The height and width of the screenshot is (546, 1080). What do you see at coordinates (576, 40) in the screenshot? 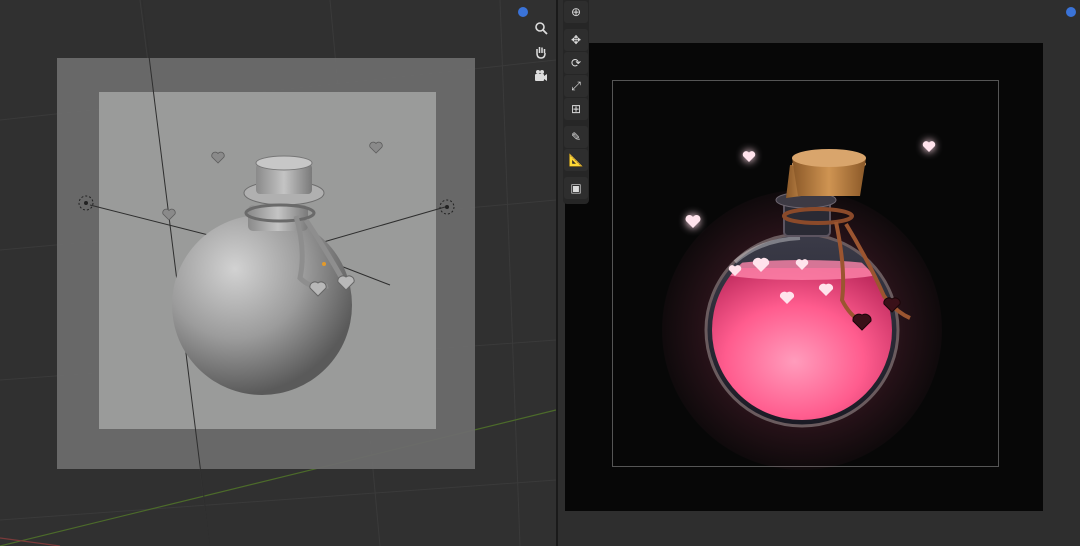
I see `move-tool-icon: ✥` at bounding box center [576, 40].